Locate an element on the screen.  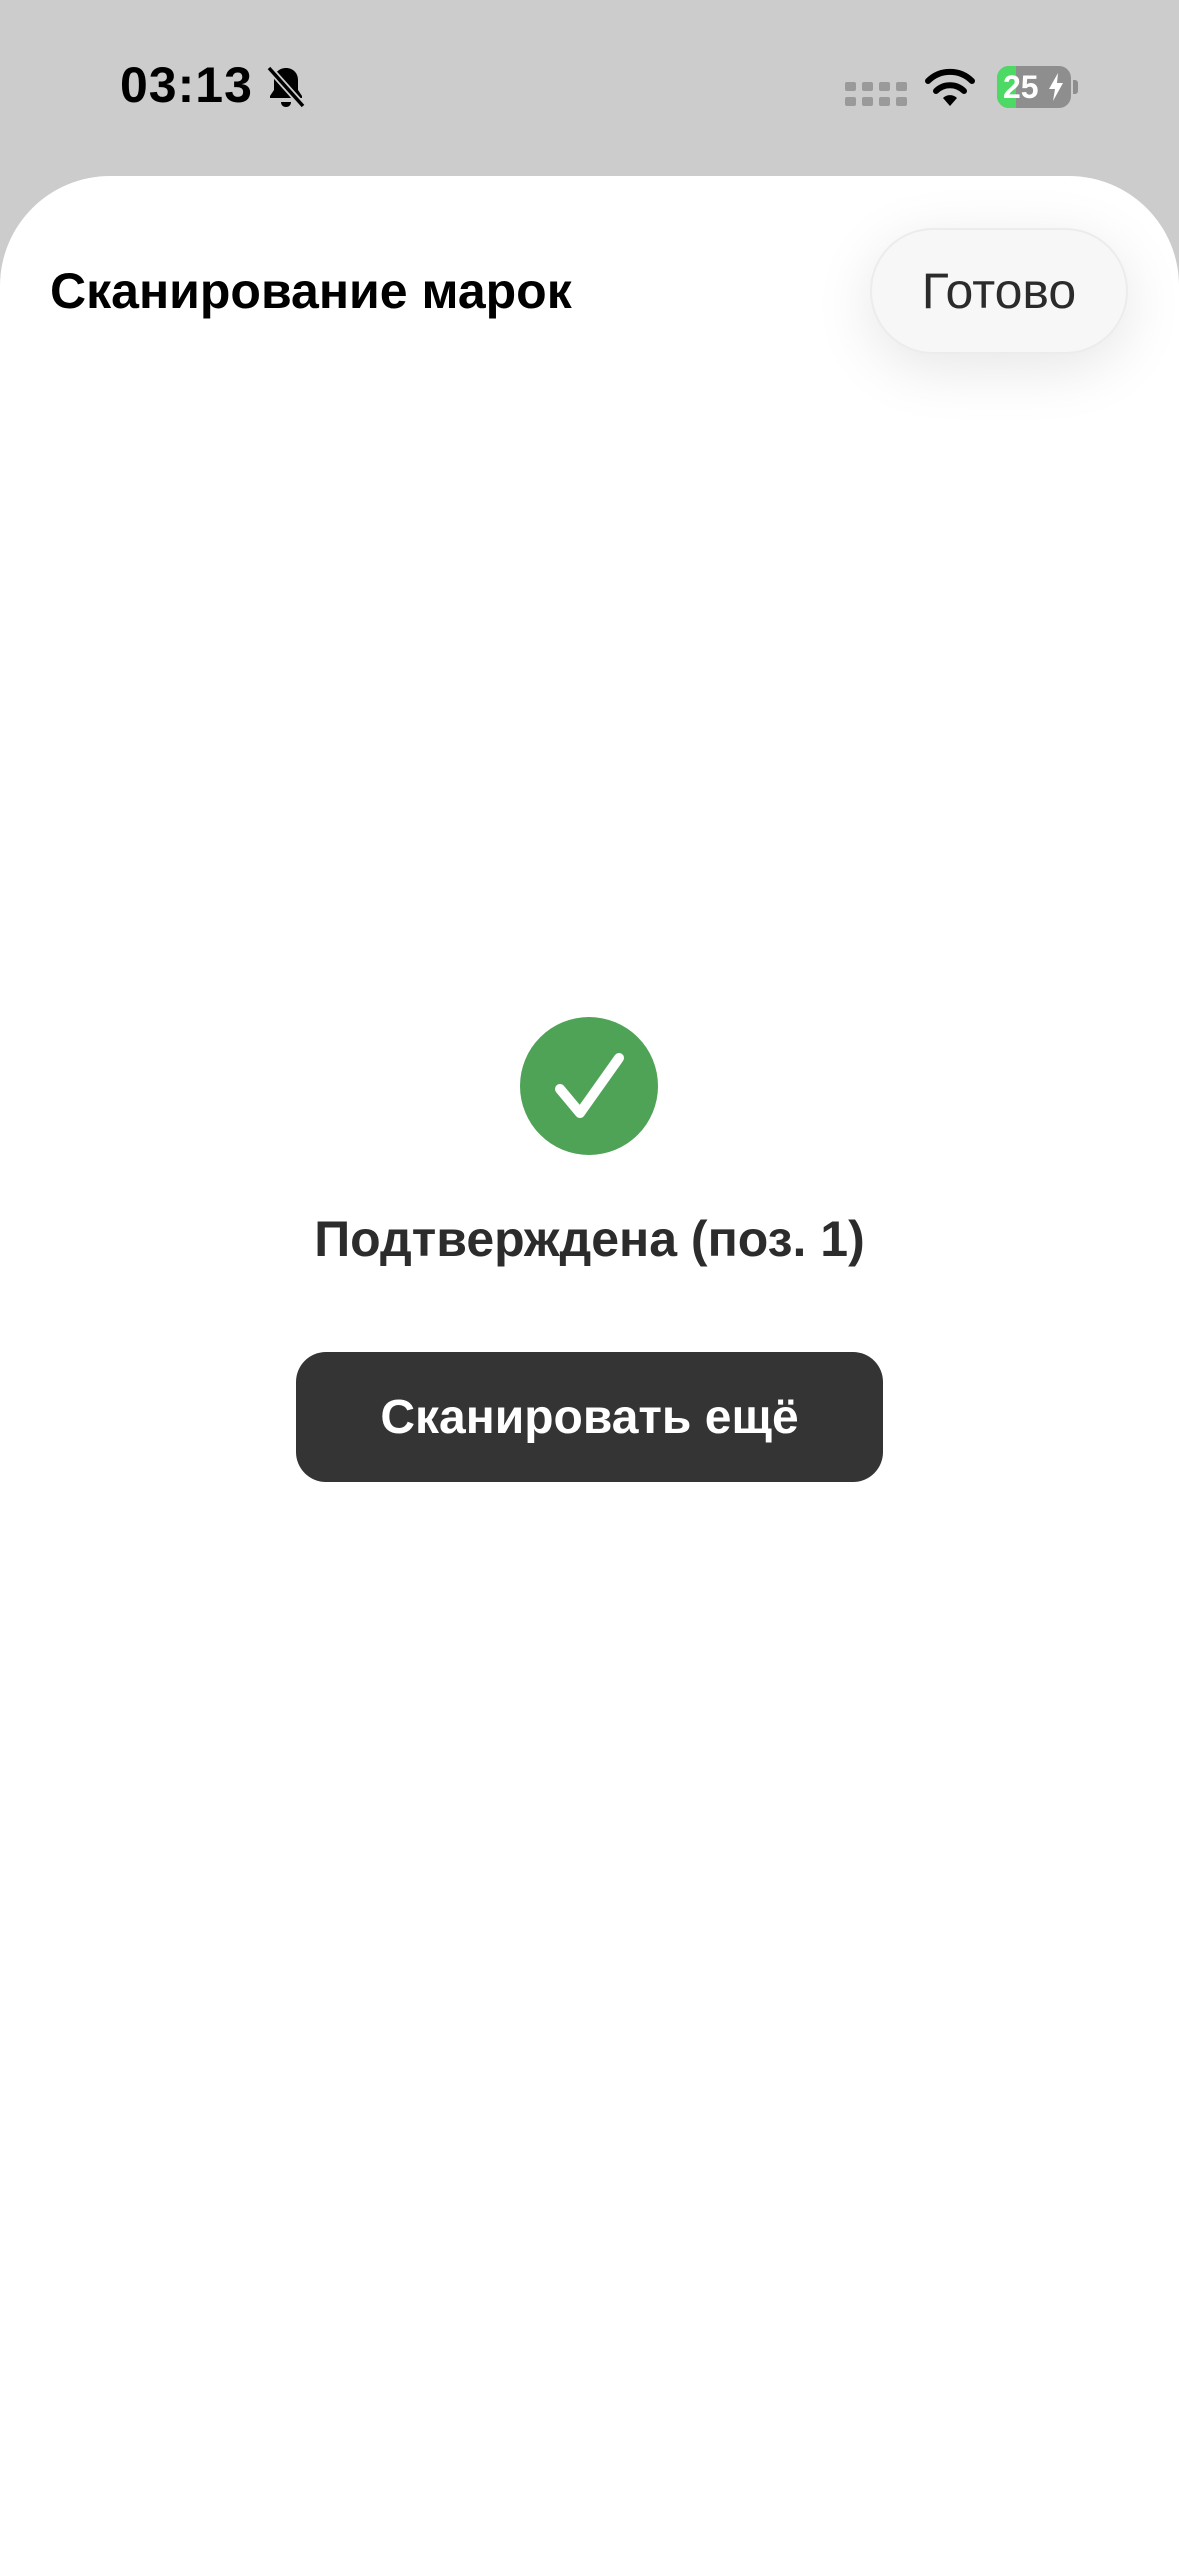
bolt-icon is located at coordinates (1056, 87).